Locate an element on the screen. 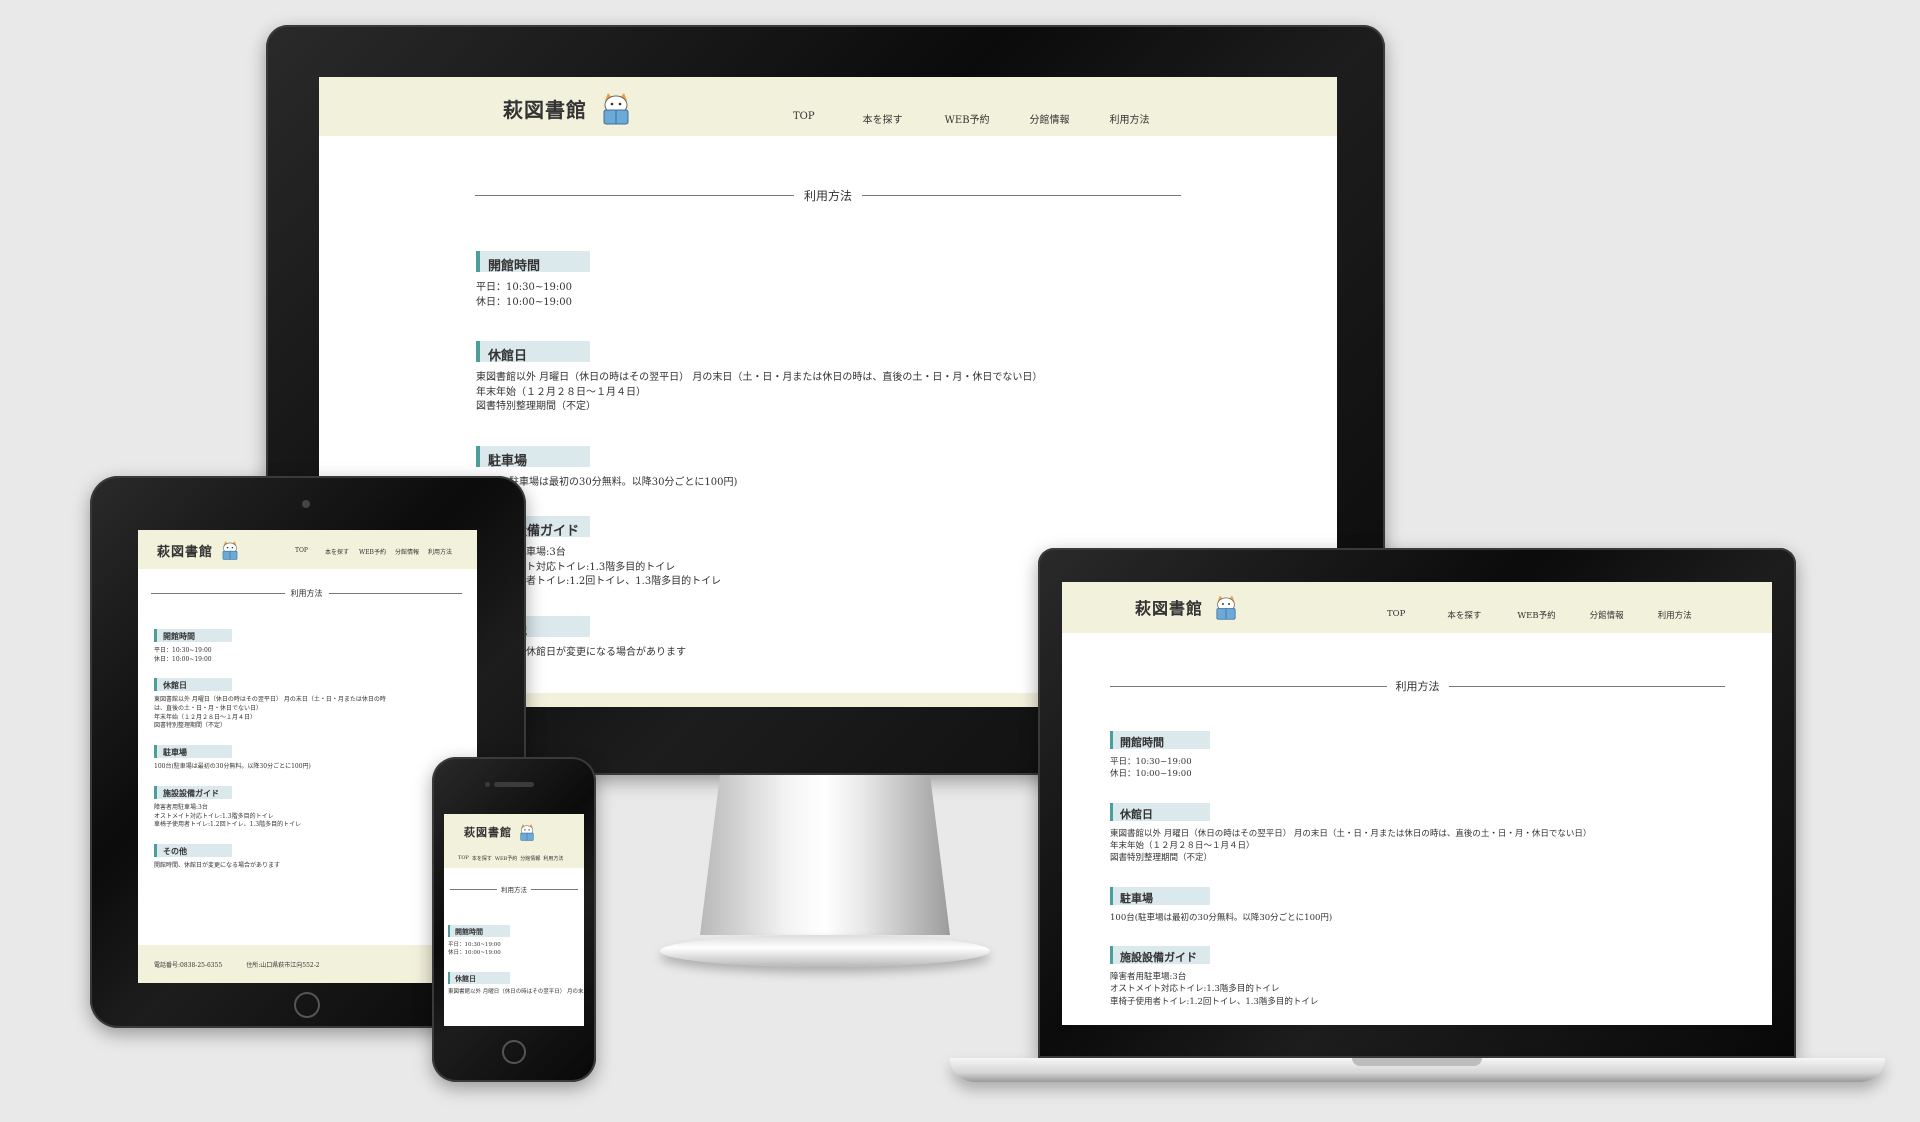 The height and width of the screenshot is (1122, 1920). closed-line-1a: 東図書館以外 月曜日（休日の時はその翌平日） 月の末日（土・日・月または休日の時 is located at coordinates (516, 991).